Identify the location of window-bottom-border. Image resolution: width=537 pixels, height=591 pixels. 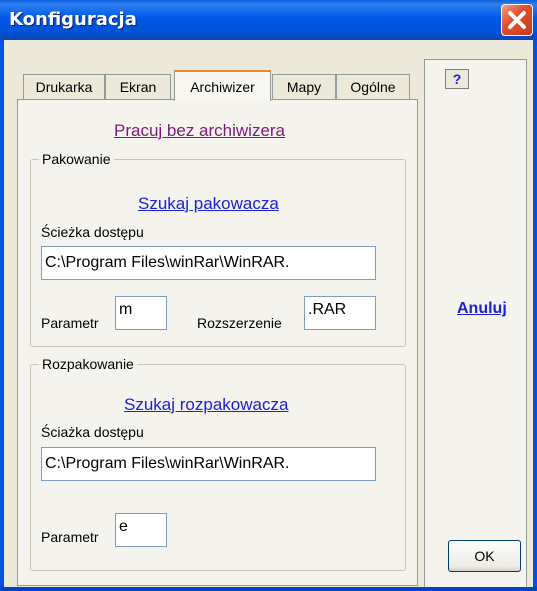
(268, 589).